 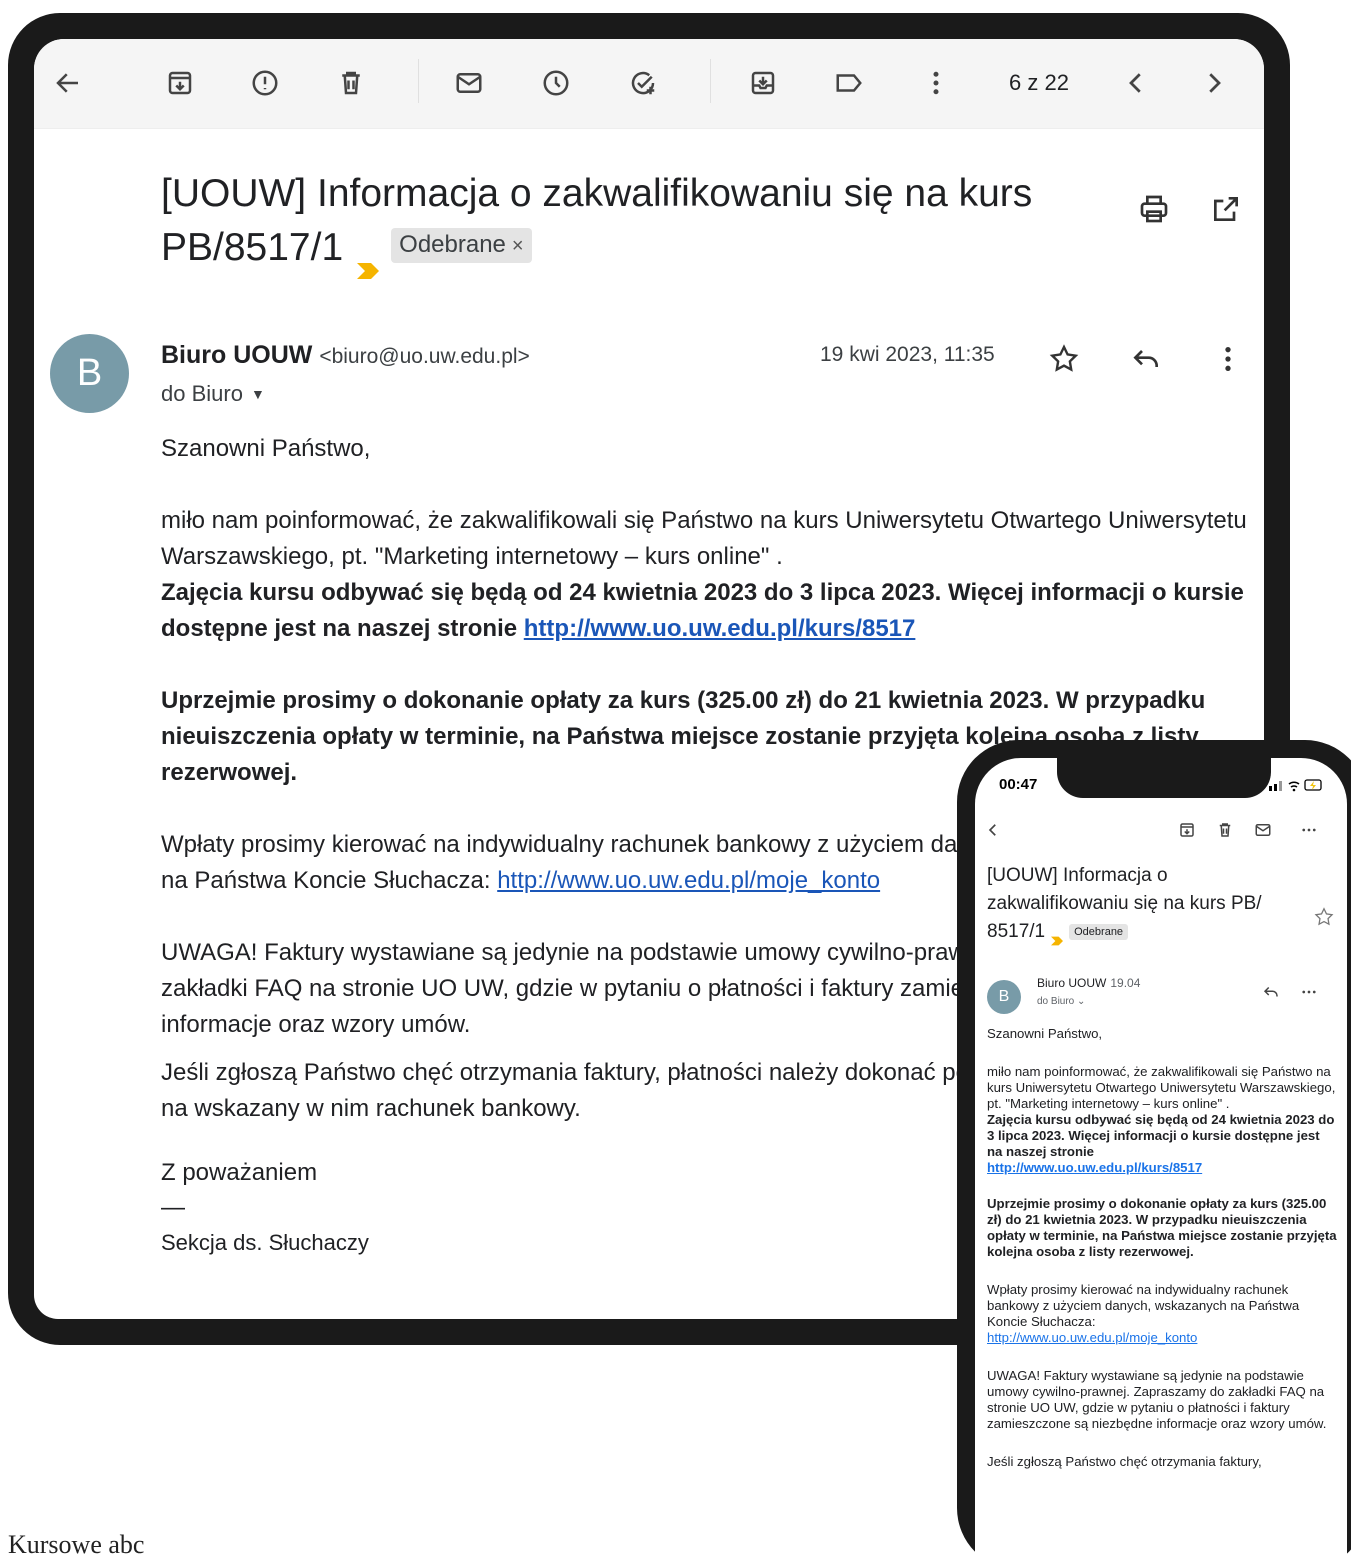 I want to click on message-toolbar: 6 z 22, so click(x=649, y=84).